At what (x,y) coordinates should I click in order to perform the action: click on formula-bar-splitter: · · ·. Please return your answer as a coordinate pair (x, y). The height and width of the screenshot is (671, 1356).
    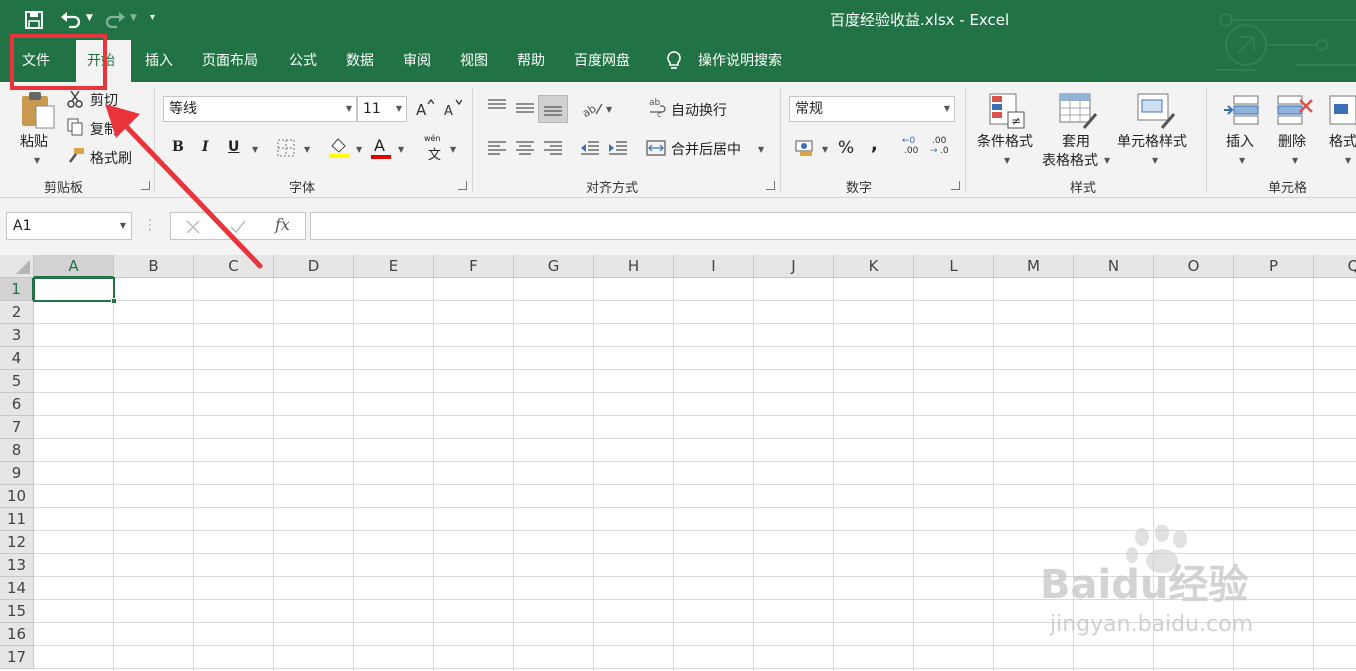
    Looking at the image, I should click on (150, 225).